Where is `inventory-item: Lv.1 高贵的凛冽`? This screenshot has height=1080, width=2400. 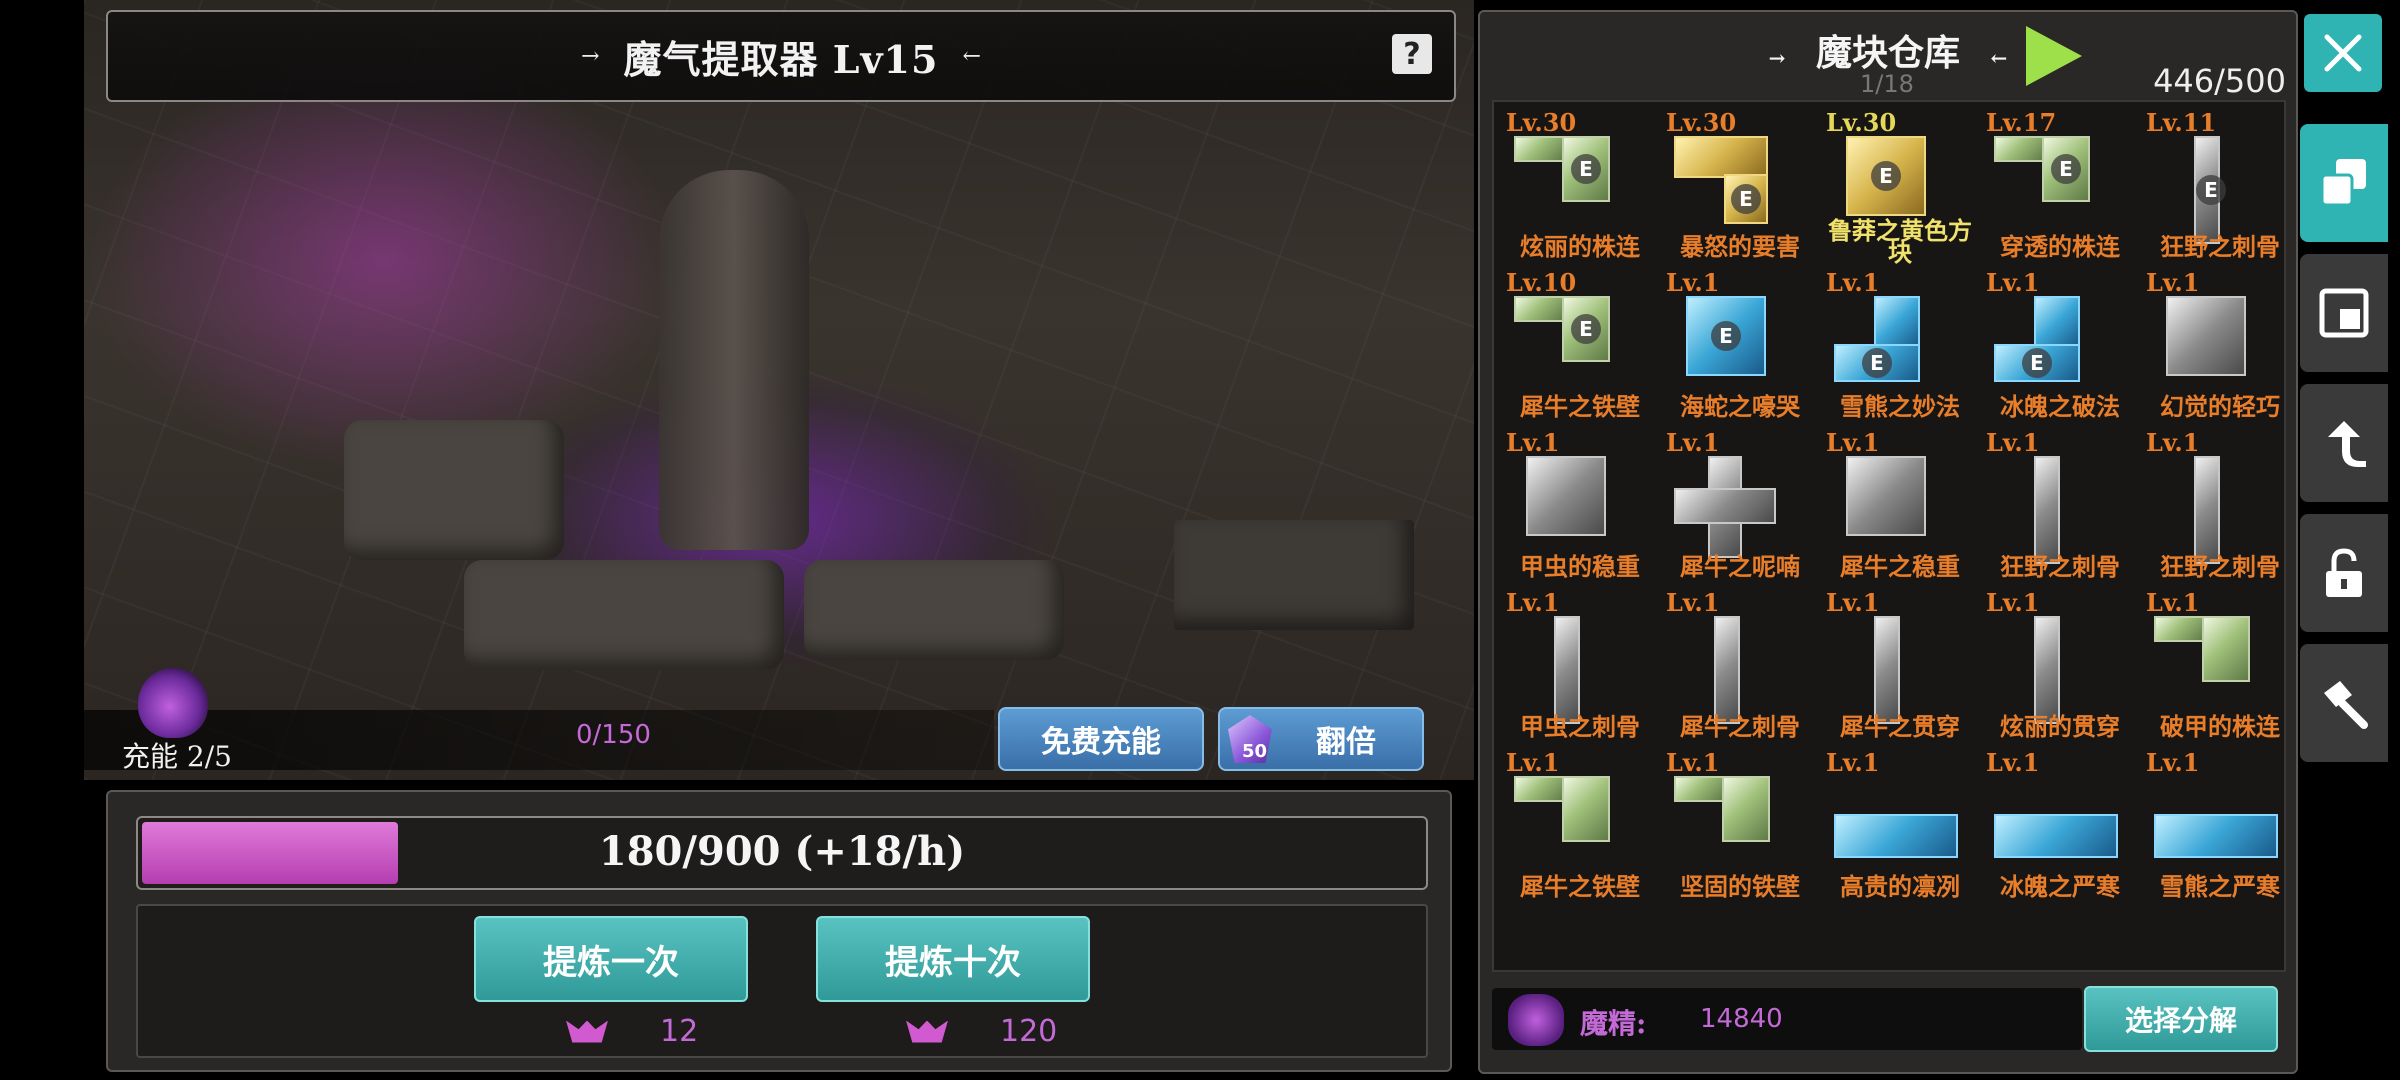 inventory-item: Lv.1 高贵的凛冽 is located at coordinates (1900, 826).